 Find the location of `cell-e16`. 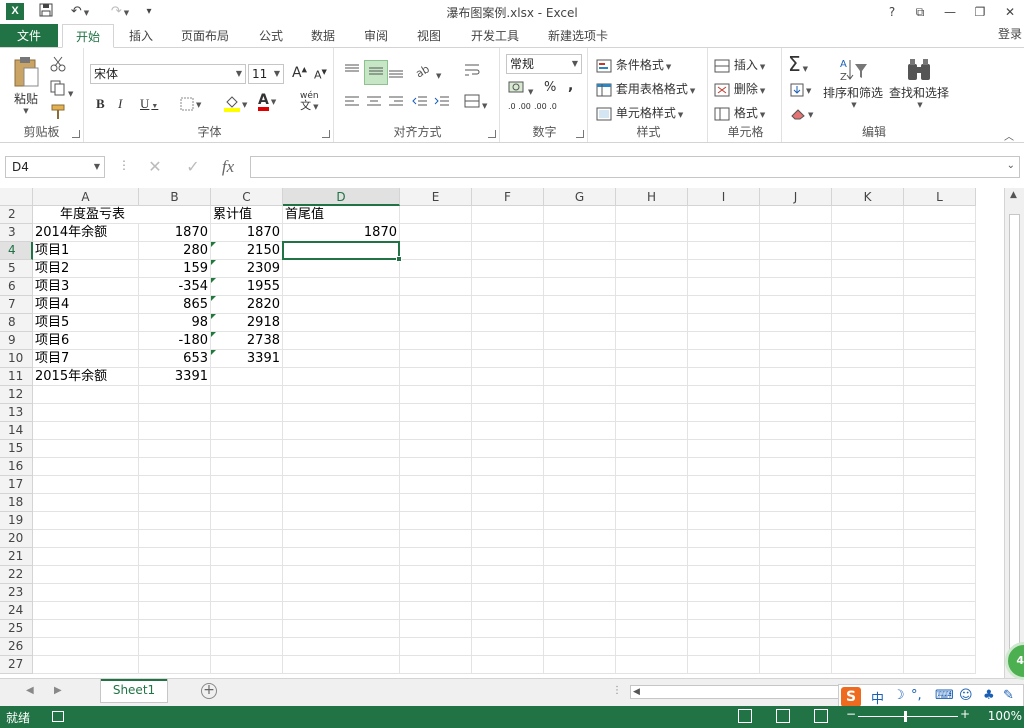

cell-e16 is located at coordinates (436, 467).